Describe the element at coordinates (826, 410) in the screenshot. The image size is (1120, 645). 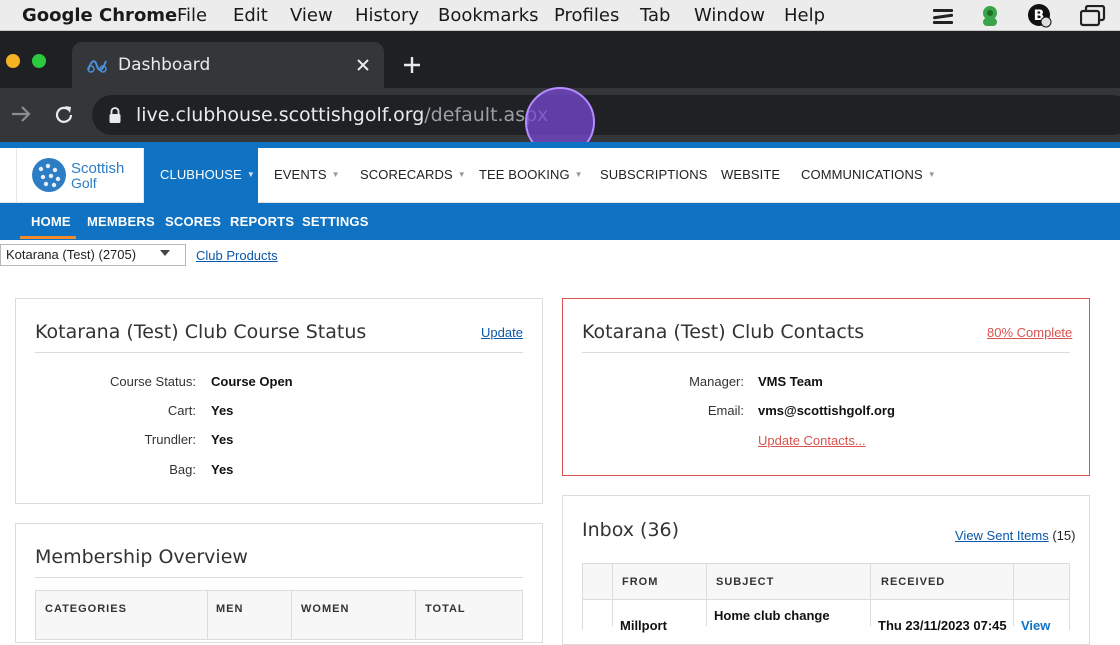
I see `email-value: vms@scottishgolf.org` at that location.